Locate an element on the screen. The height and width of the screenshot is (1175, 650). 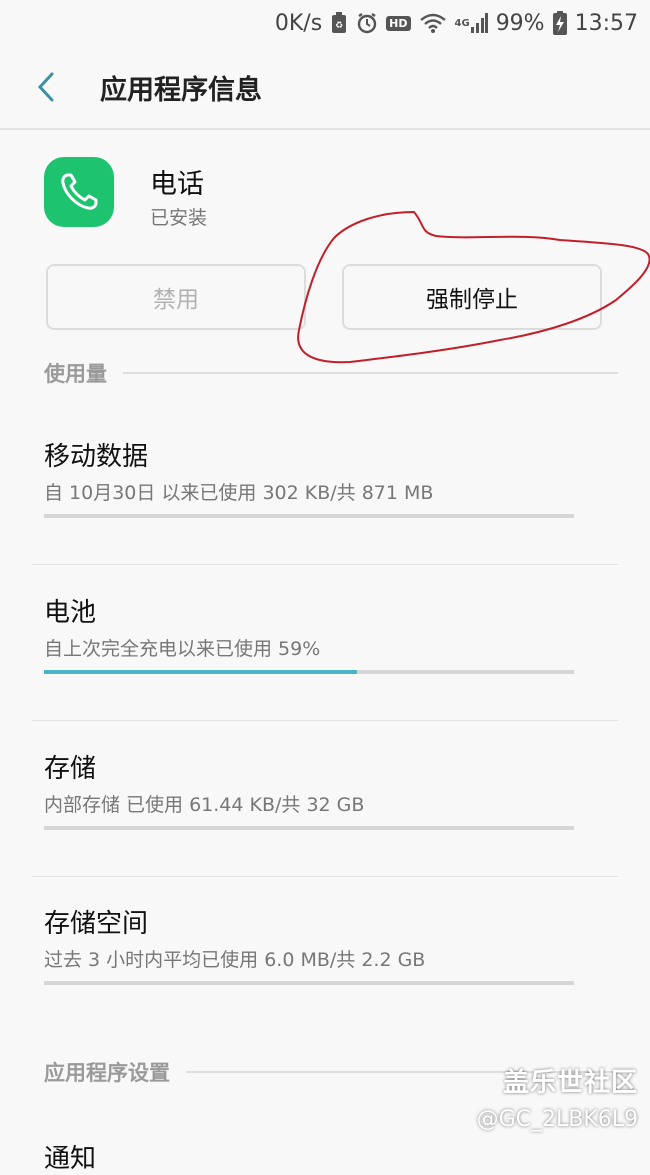
usage-item-title: 移动数据 is located at coordinates (96, 457).